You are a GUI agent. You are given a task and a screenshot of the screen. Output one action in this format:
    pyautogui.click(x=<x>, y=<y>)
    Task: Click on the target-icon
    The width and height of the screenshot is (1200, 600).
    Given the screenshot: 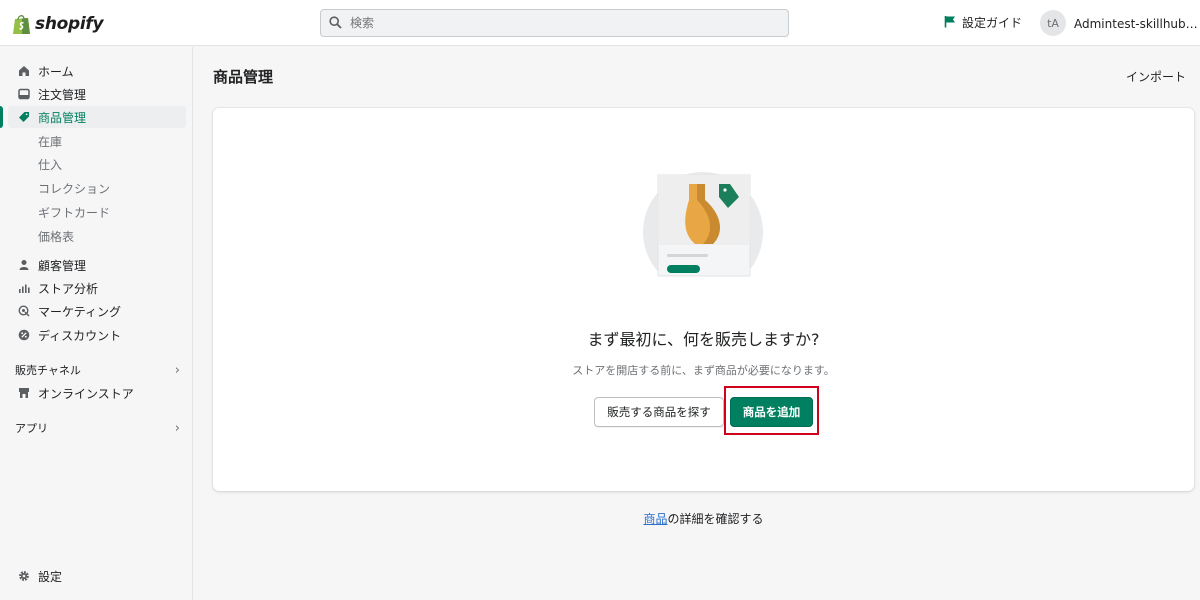 What is the action you would take?
    pyautogui.click(x=23, y=311)
    